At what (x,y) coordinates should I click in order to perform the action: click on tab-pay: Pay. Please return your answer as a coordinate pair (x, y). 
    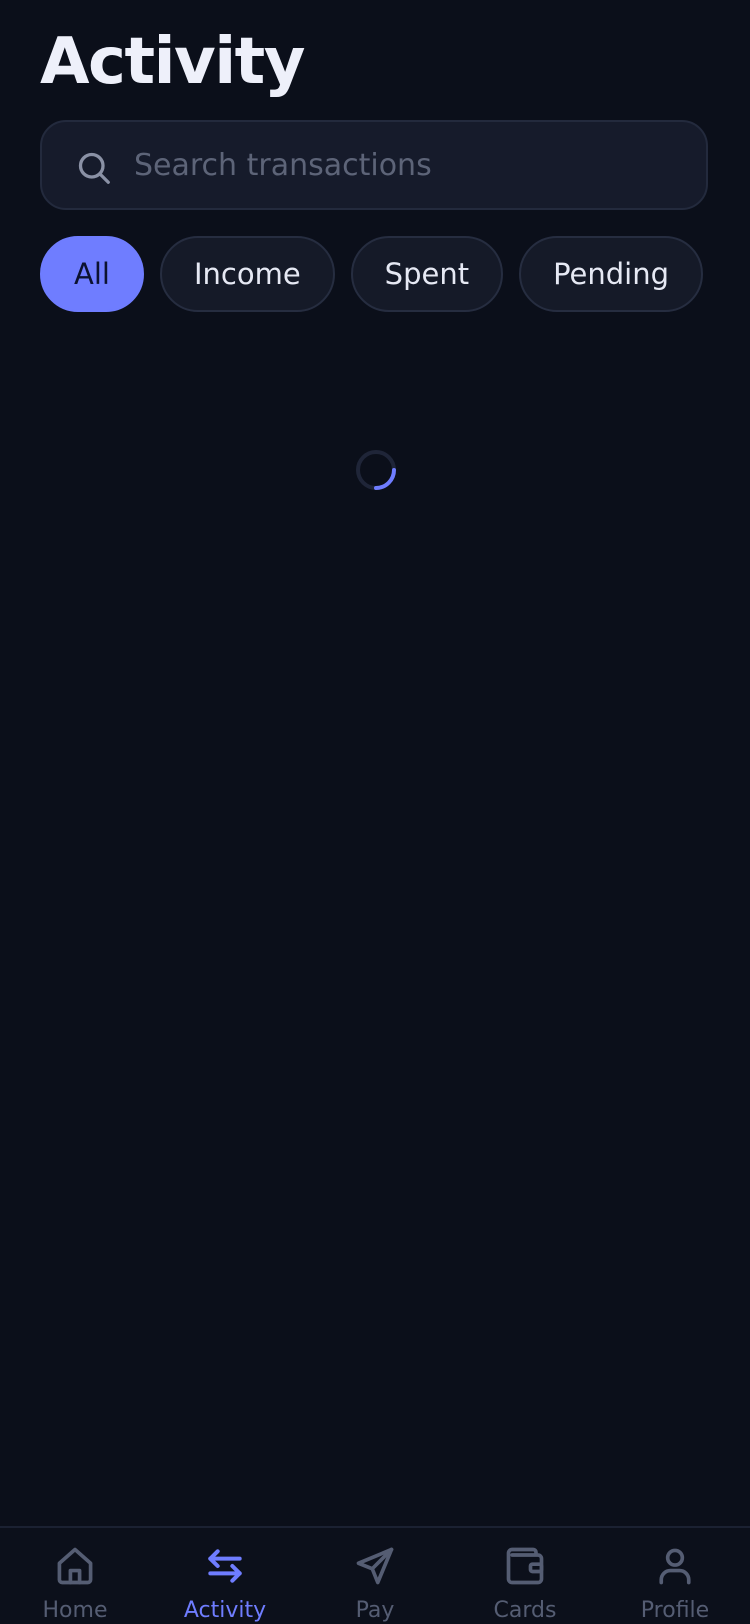
    Looking at the image, I should click on (375, 1576).